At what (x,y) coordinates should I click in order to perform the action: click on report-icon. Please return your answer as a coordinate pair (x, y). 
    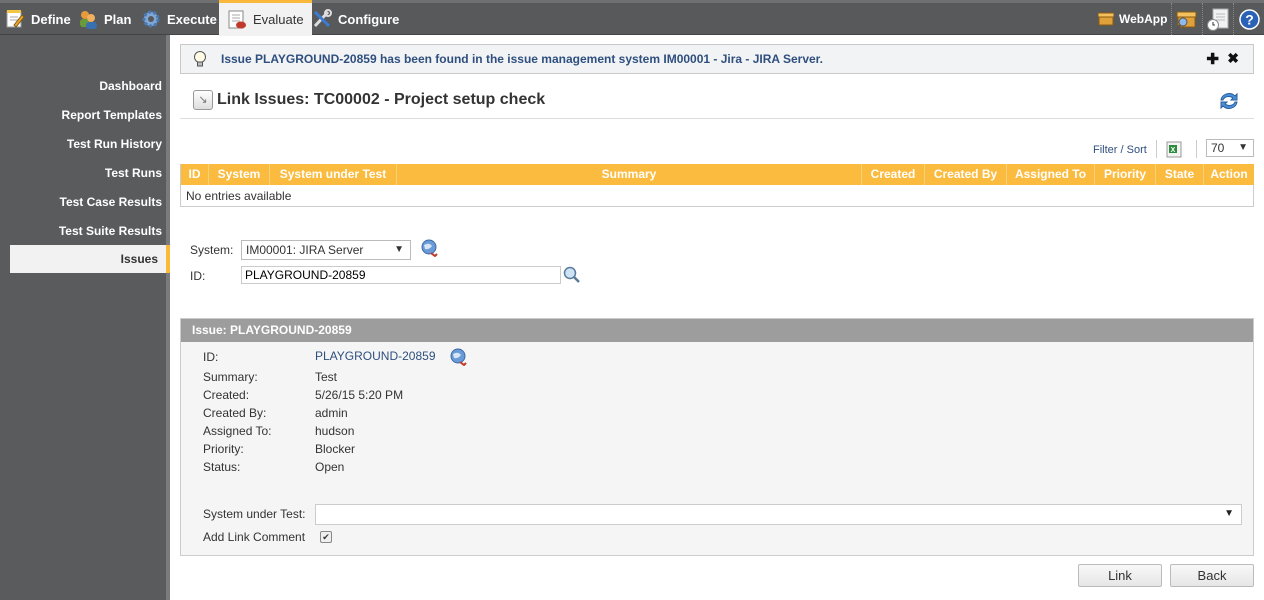
    Looking at the image, I should click on (237, 19).